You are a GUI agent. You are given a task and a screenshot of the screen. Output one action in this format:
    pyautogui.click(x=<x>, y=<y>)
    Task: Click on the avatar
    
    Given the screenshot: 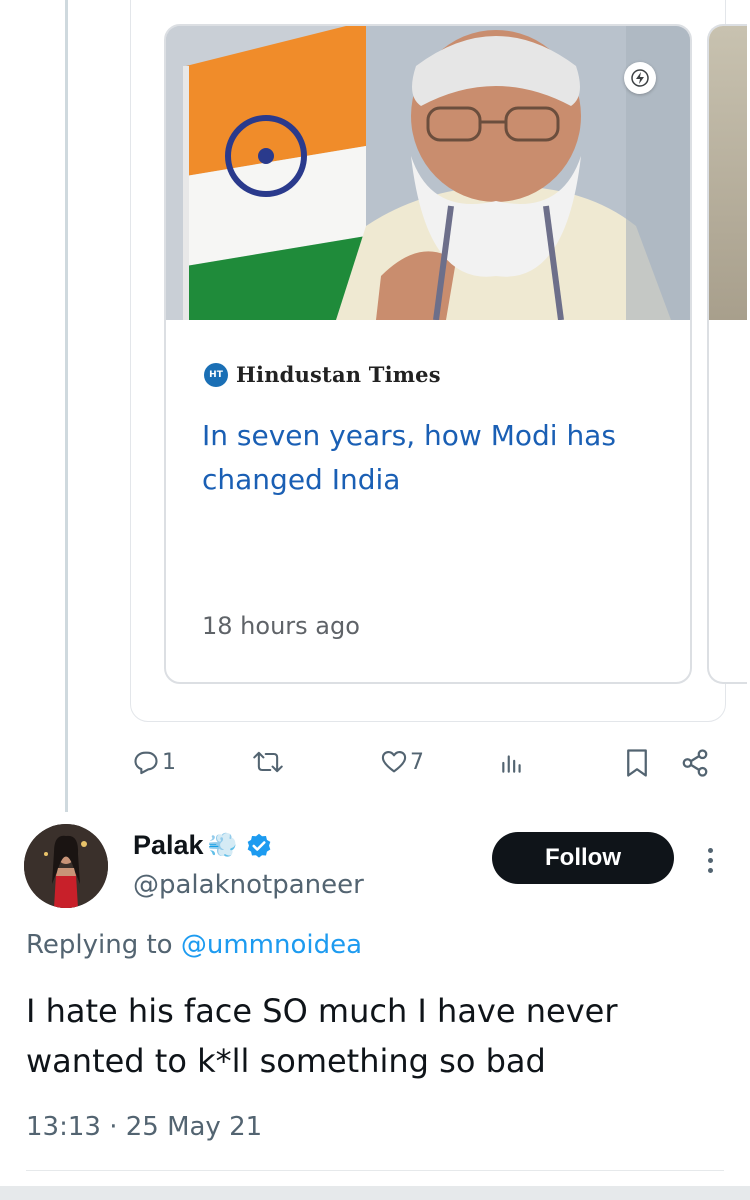 What is the action you would take?
    pyautogui.click(x=66, y=866)
    